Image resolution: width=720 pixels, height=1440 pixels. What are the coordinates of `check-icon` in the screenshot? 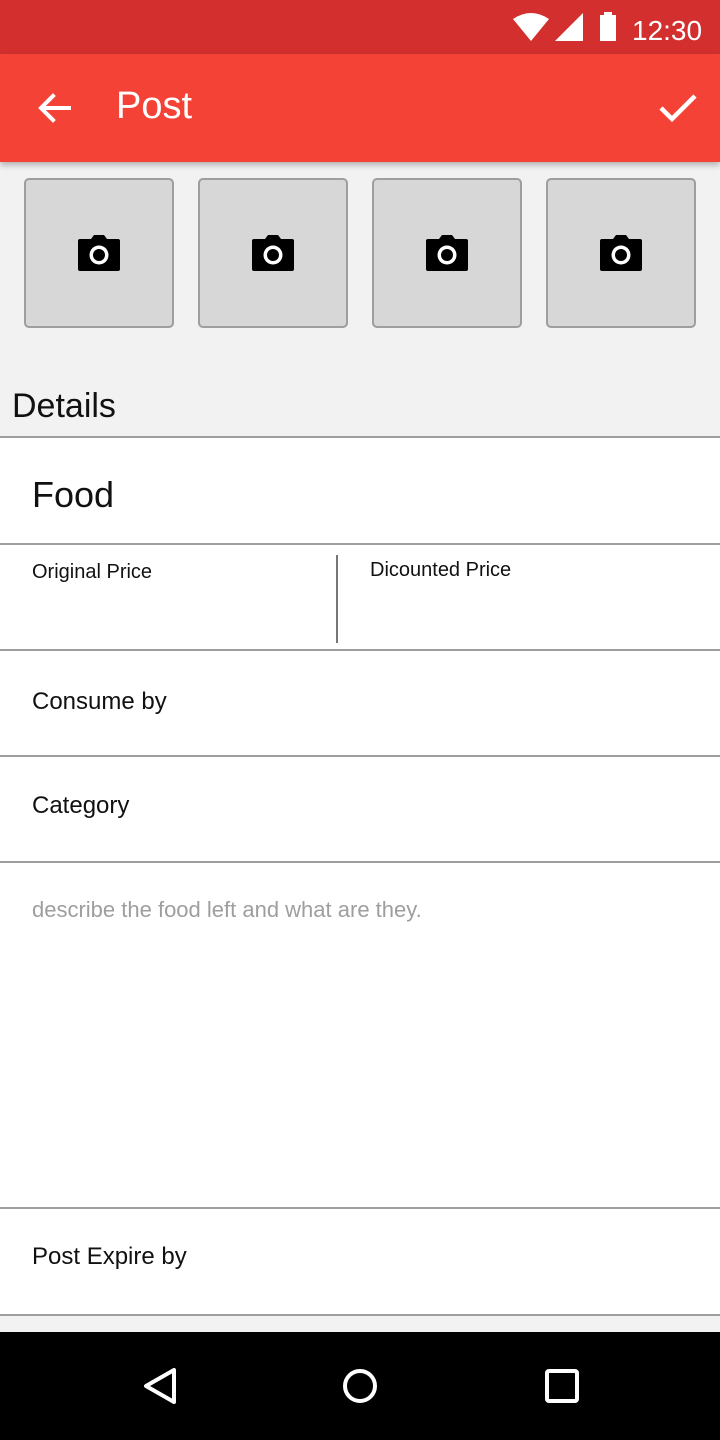 It's located at (678, 108).